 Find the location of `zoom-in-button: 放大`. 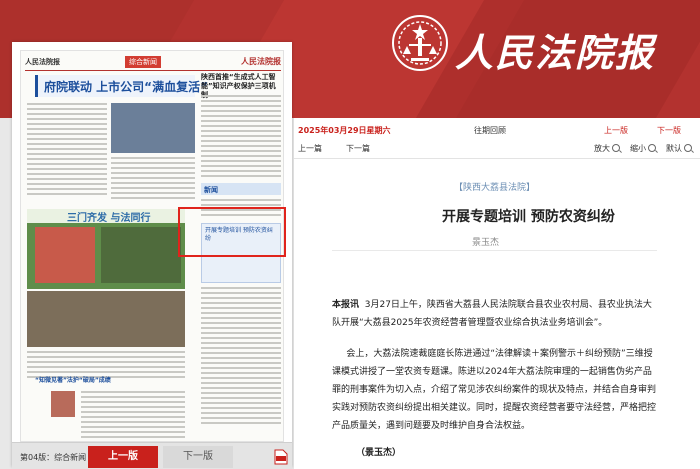

zoom-in-button: 放大 is located at coordinates (607, 148).